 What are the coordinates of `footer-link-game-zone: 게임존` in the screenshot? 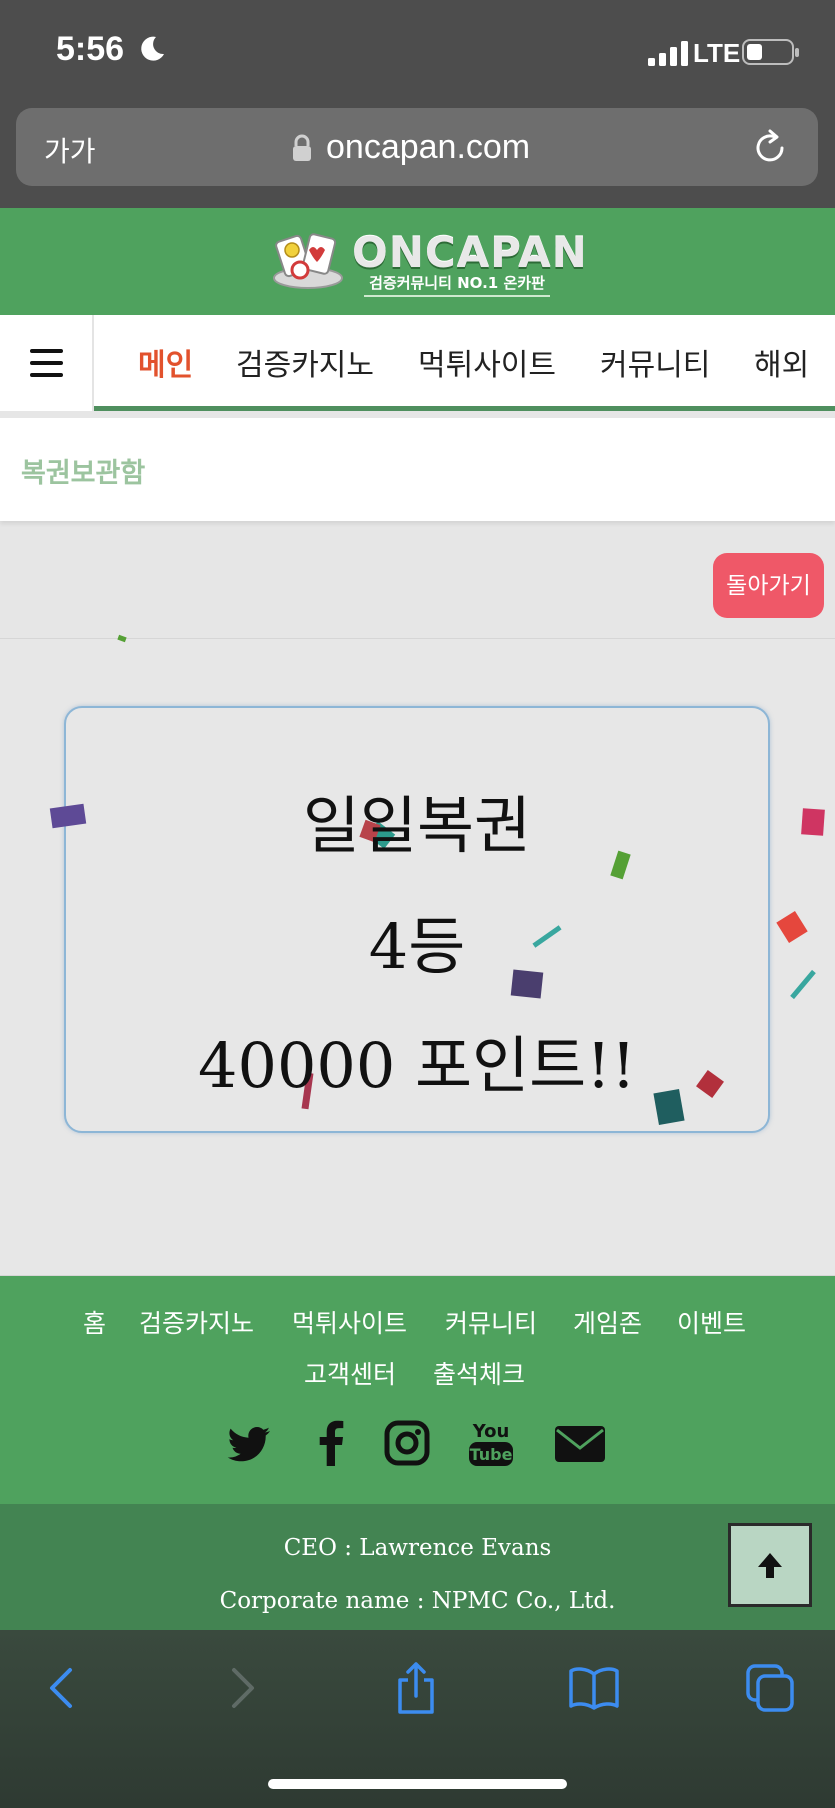 It's located at (607, 1322).